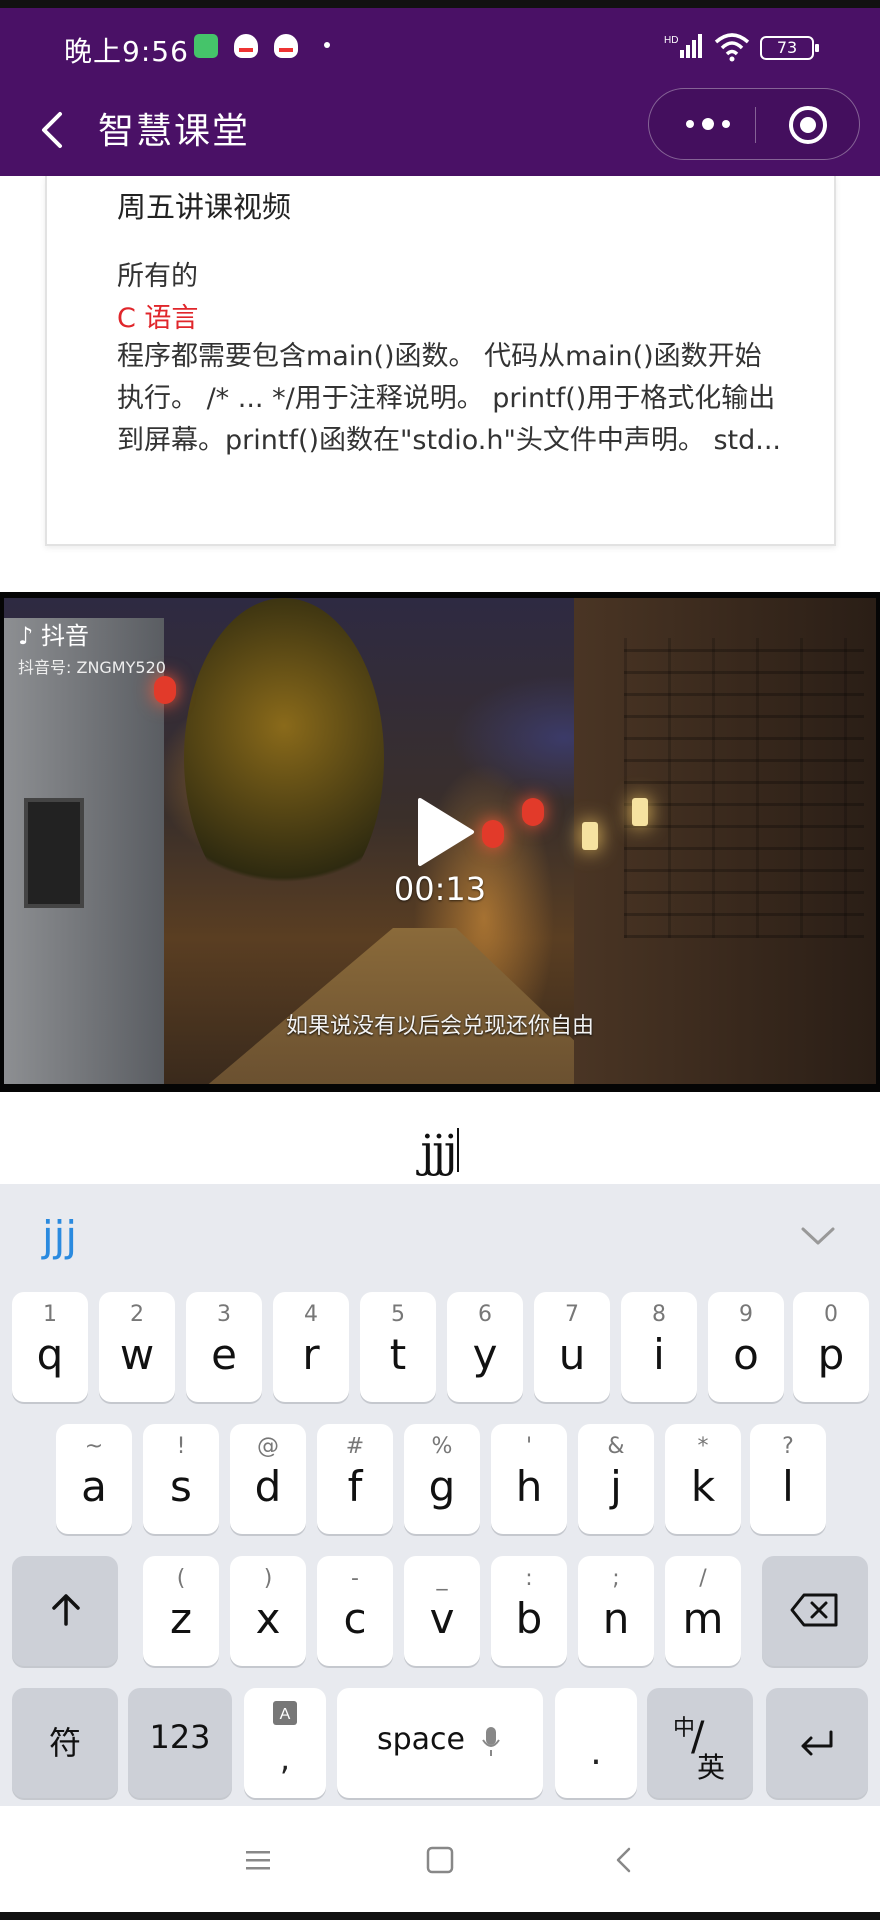 This screenshot has height=1920, width=880. Describe the element at coordinates (94, 1446) in the screenshot. I see `key-secondary: ~` at that location.